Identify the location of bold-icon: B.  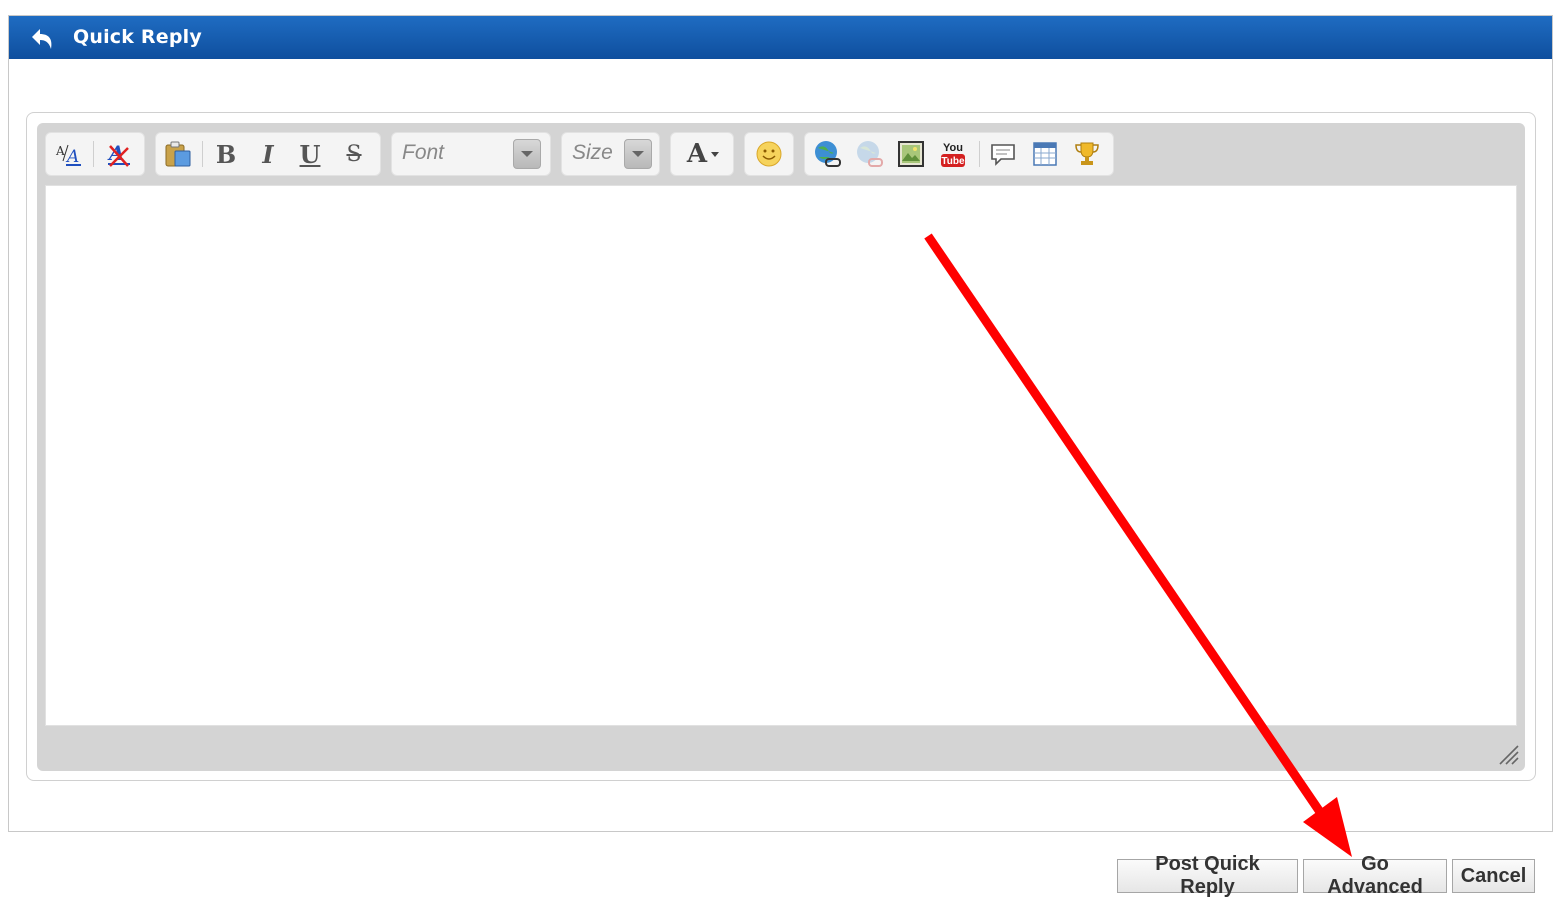
(226, 154).